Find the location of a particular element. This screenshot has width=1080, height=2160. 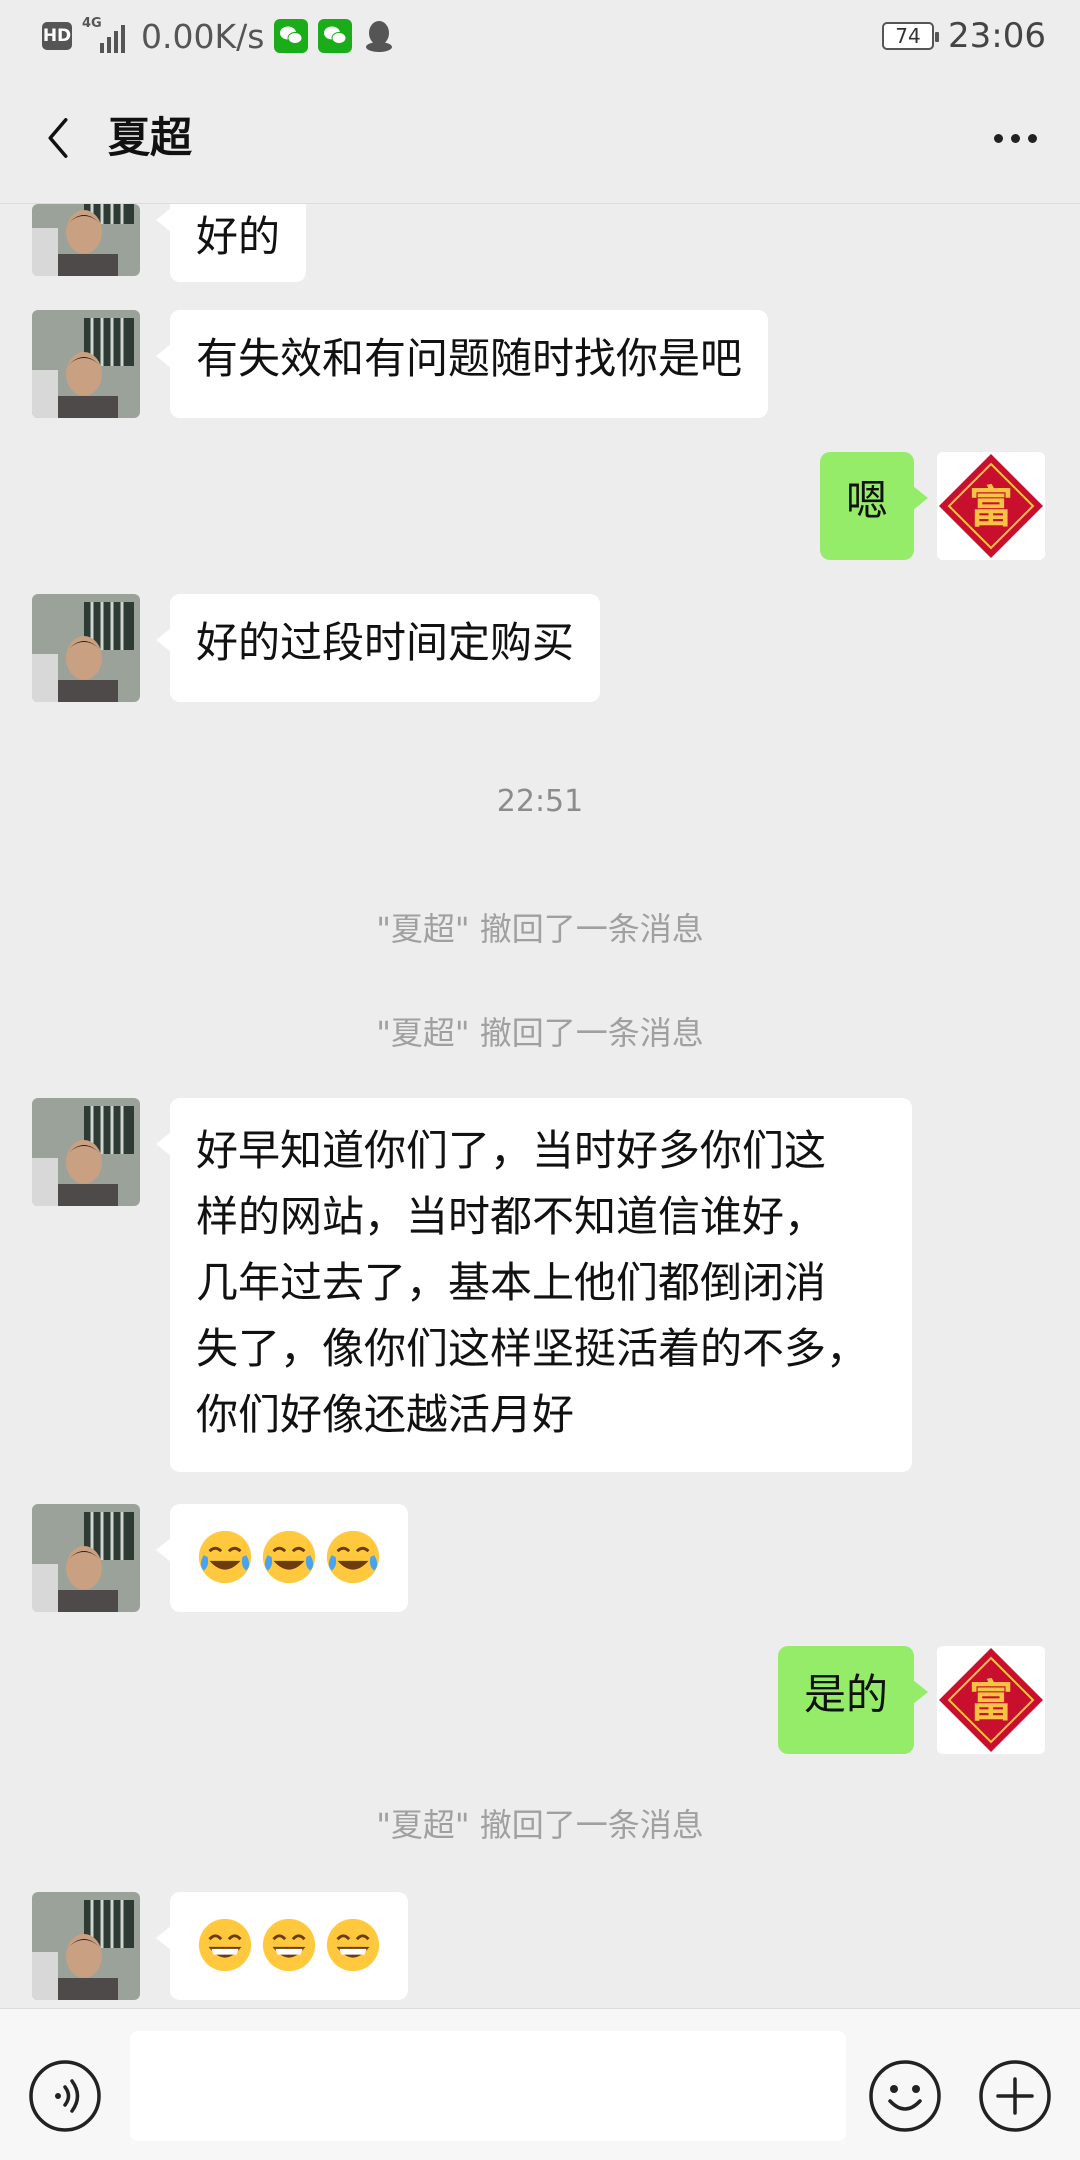

chevron-left-icon is located at coordinates (58, 138).